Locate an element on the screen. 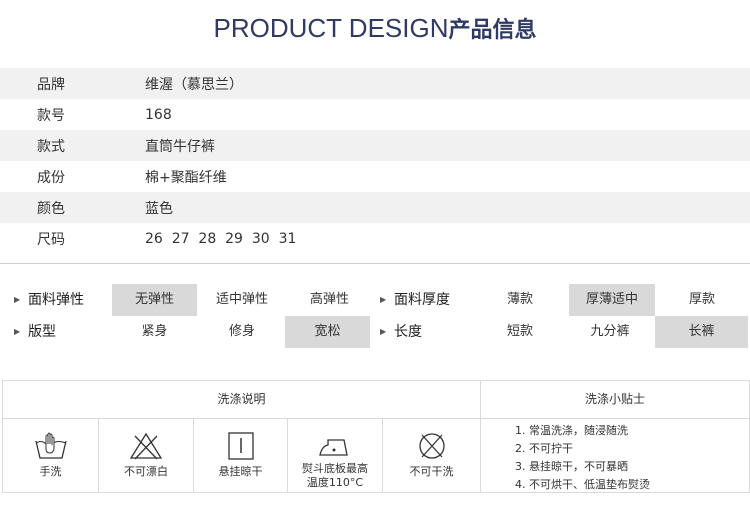  info-key: 颜色 is located at coordinates (51, 208).